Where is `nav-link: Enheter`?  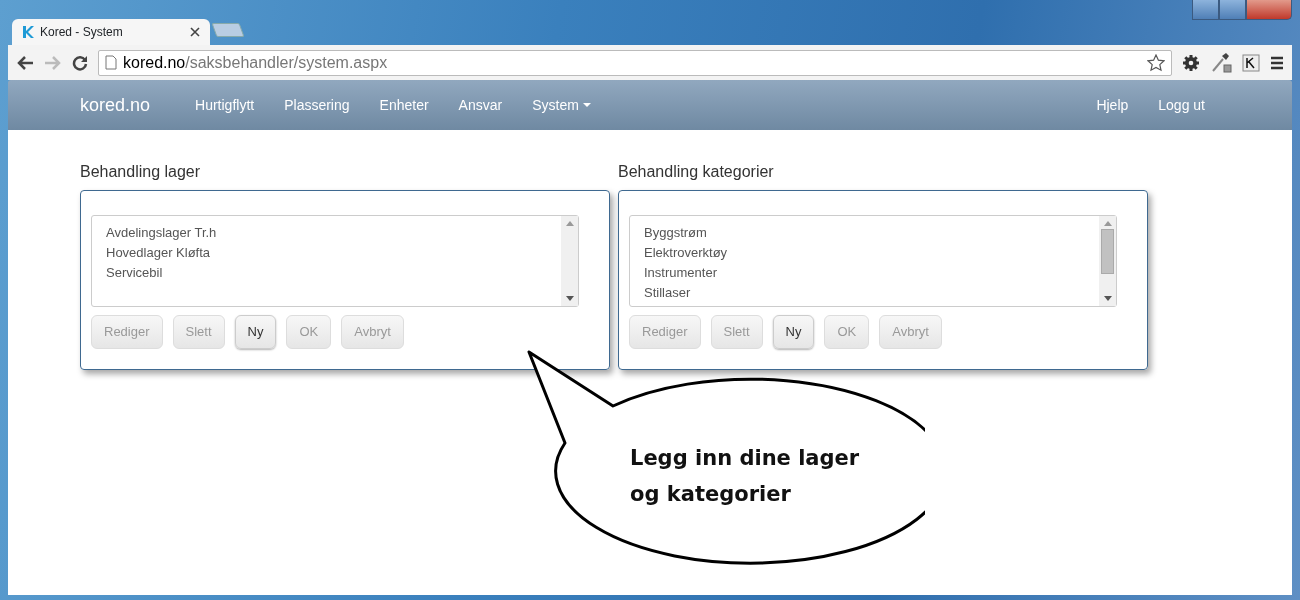
nav-link: Enheter is located at coordinates (404, 105).